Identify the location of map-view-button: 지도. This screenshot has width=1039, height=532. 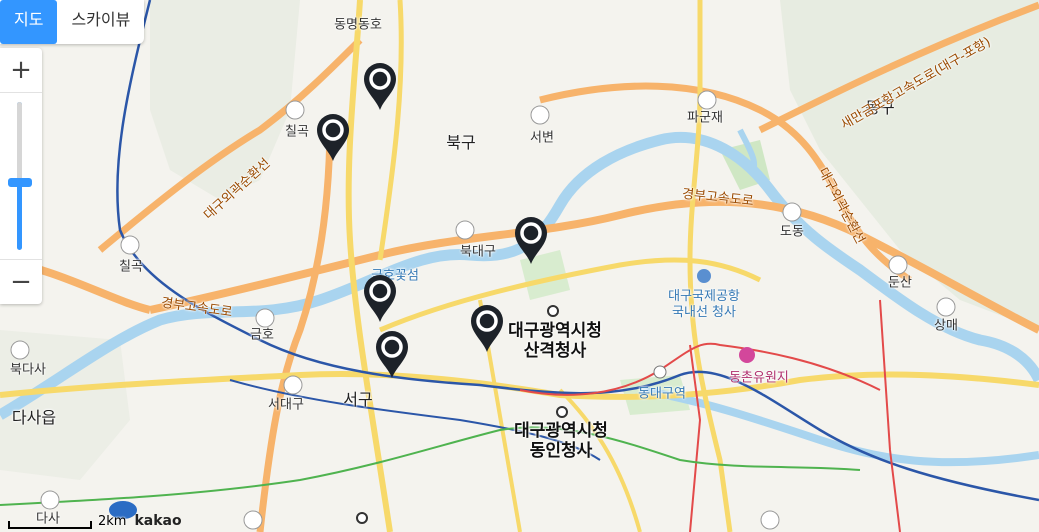
(29, 22).